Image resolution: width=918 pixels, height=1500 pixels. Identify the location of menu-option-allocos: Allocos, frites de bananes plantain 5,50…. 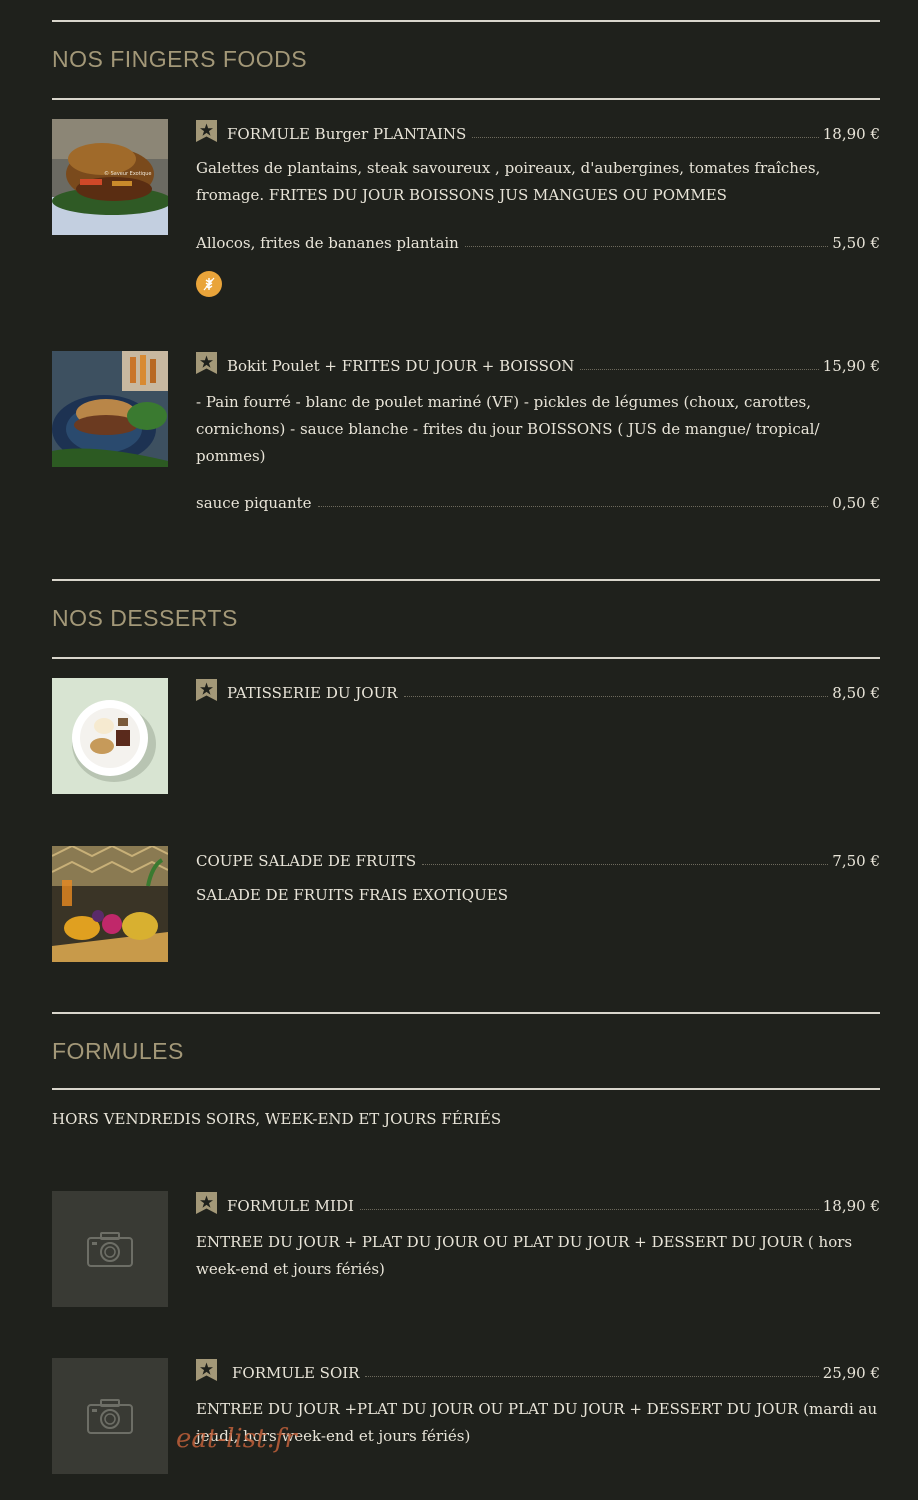
(538, 240).